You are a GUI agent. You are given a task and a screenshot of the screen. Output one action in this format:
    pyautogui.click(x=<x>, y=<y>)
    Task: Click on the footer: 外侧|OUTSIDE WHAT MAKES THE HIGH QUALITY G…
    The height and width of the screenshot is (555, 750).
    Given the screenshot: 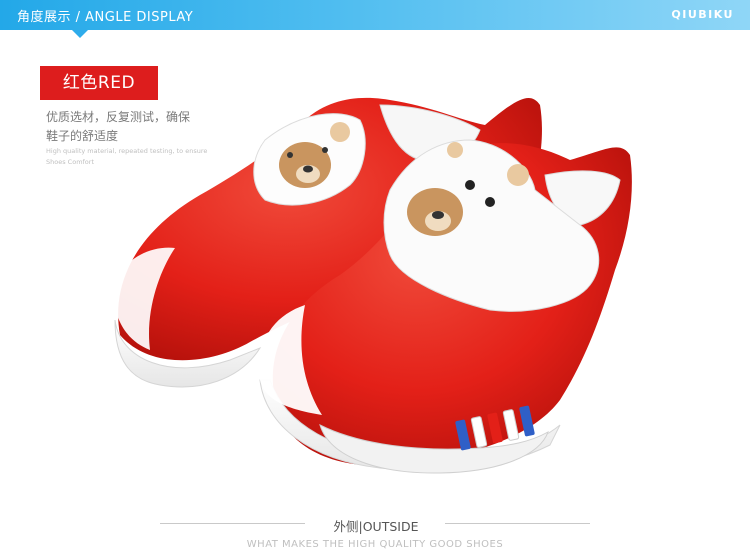 What is the action you would take?
    pyautogui.click(x=375, y=532)
    